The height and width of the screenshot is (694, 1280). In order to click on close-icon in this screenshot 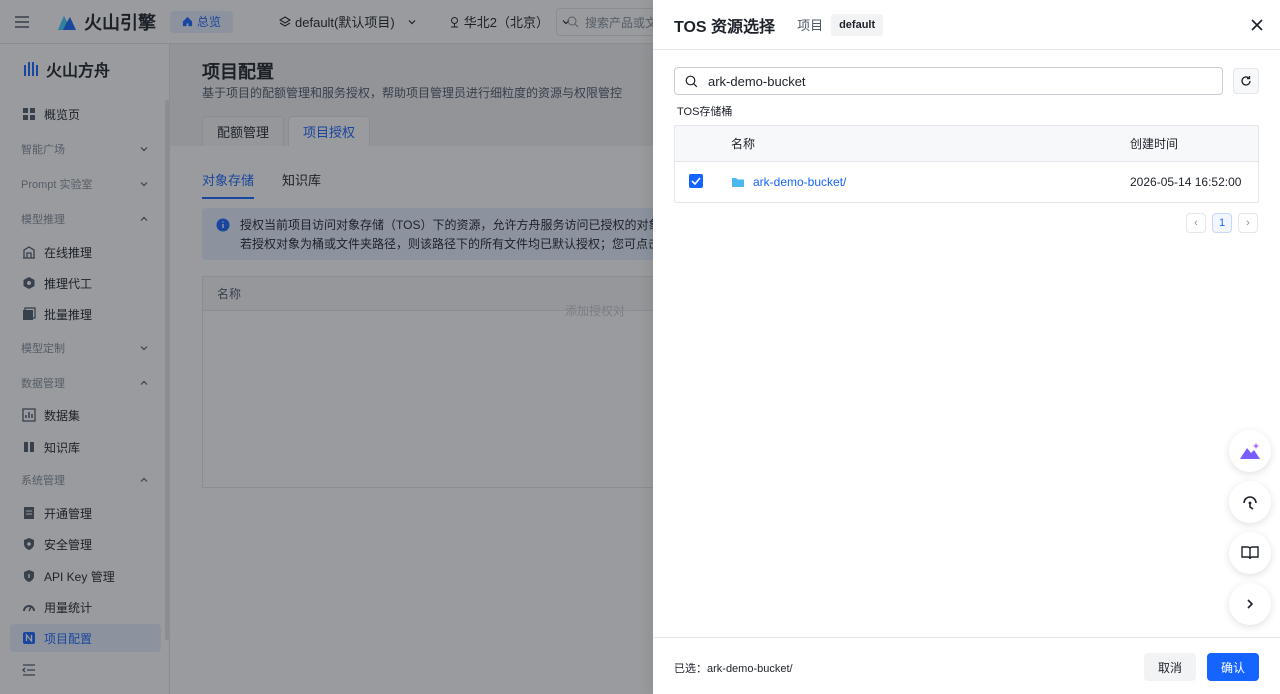, I will do `click(1257, 25)`.